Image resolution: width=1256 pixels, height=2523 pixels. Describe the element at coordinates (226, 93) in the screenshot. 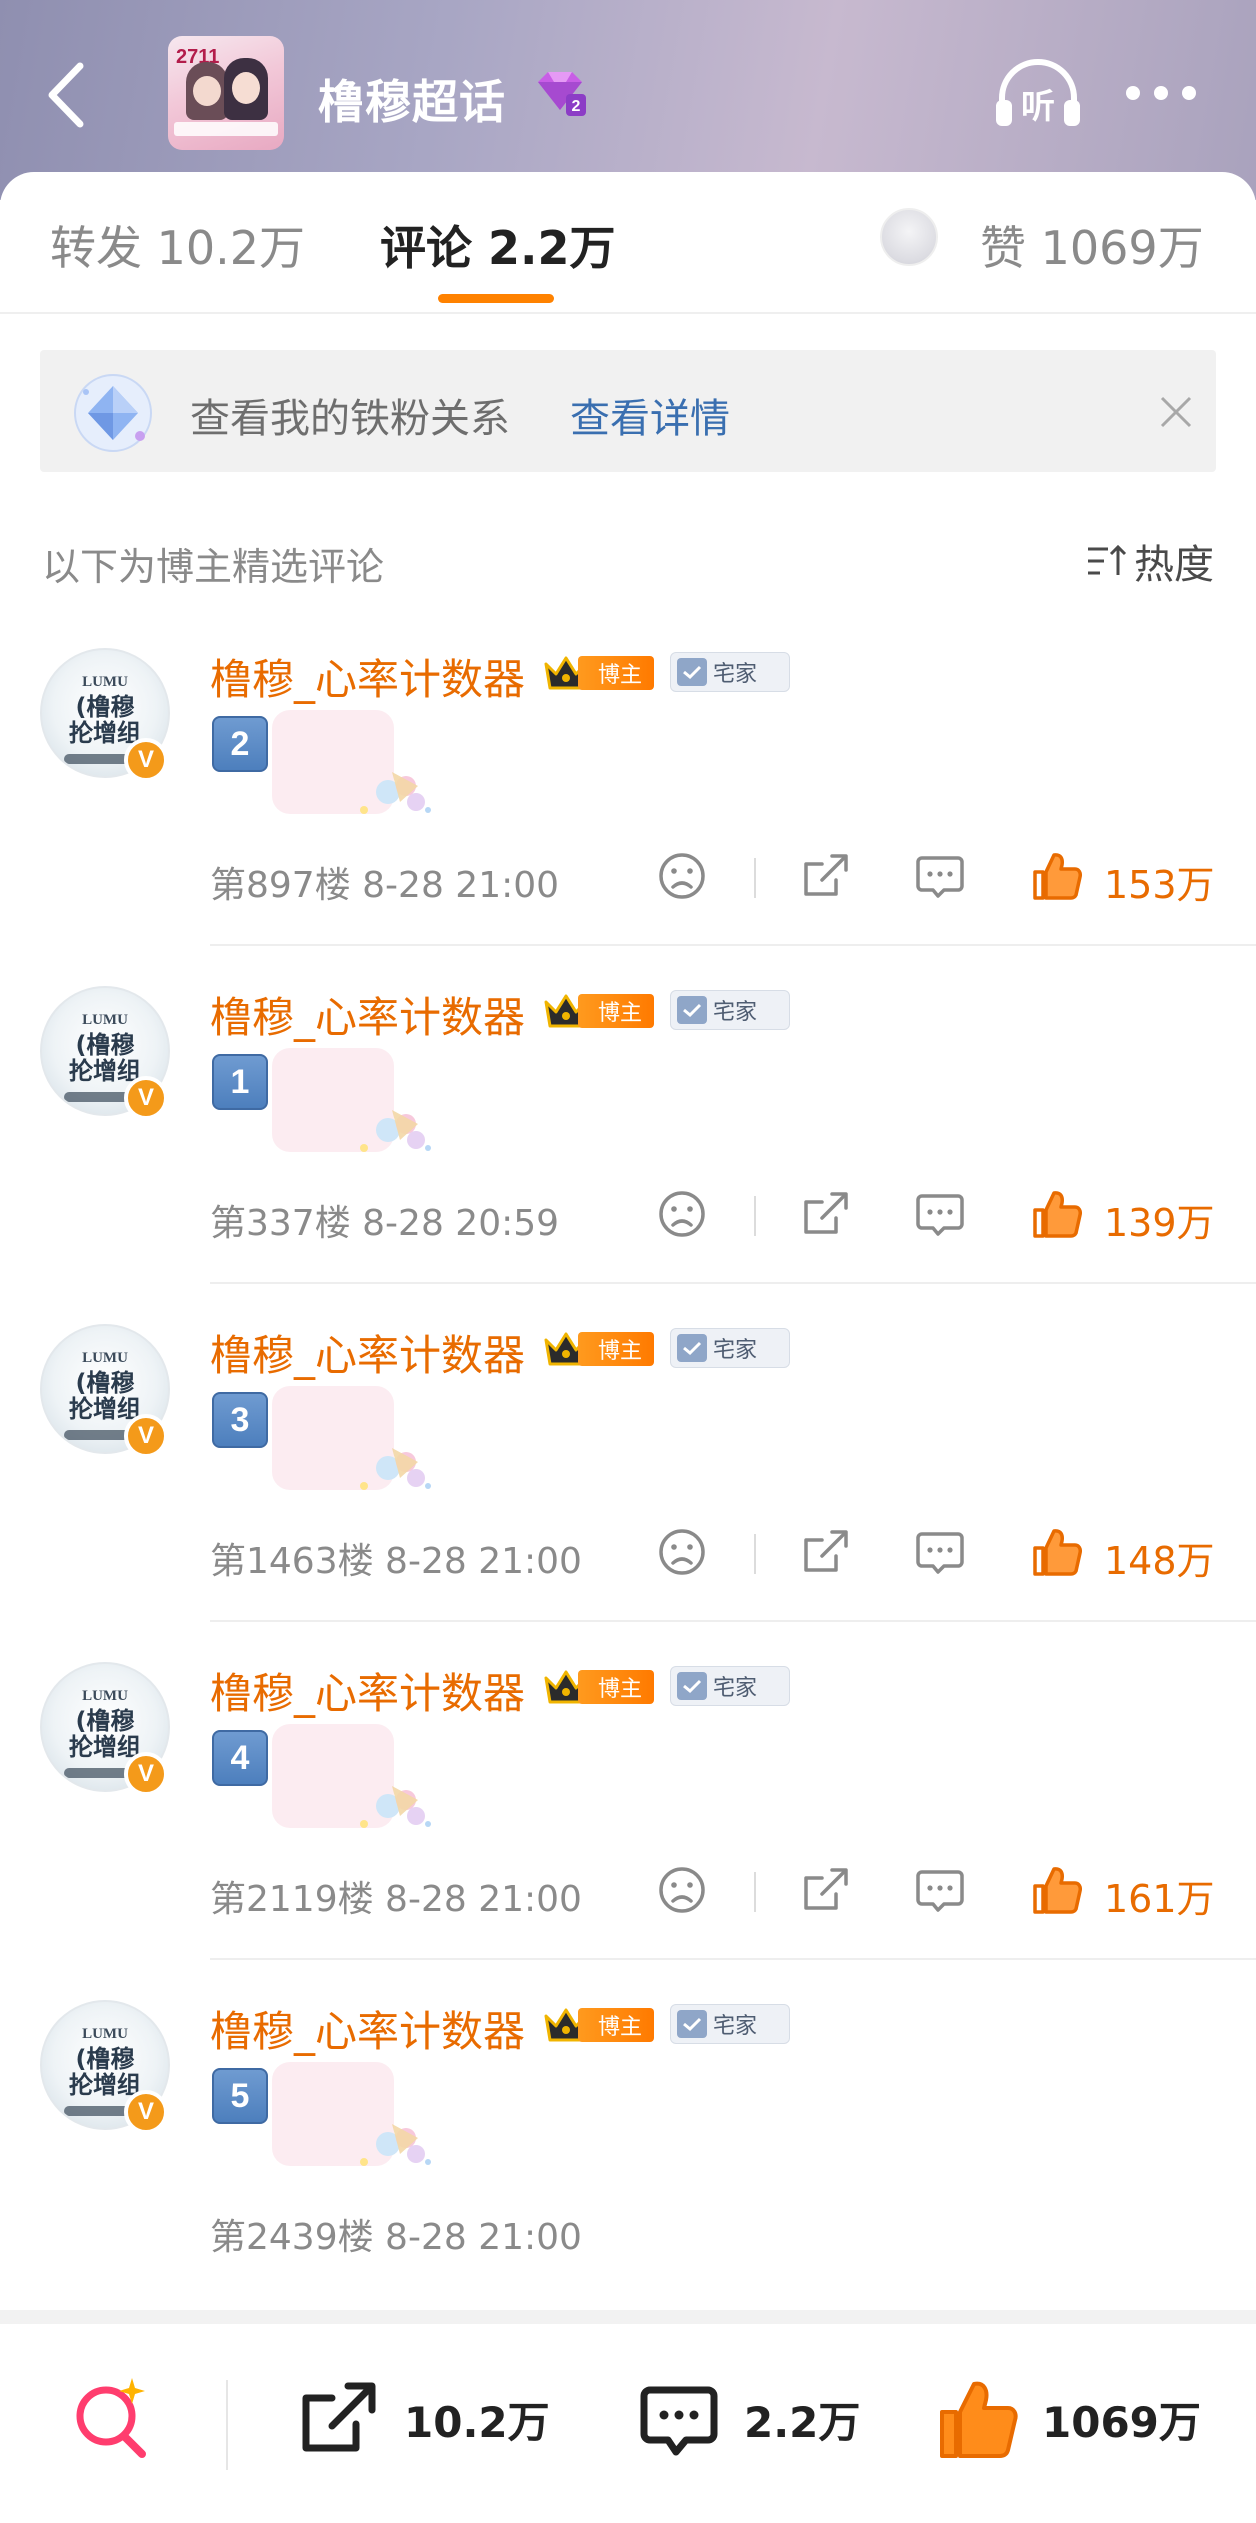

I see `topic-cover-image: 2711` at that location.